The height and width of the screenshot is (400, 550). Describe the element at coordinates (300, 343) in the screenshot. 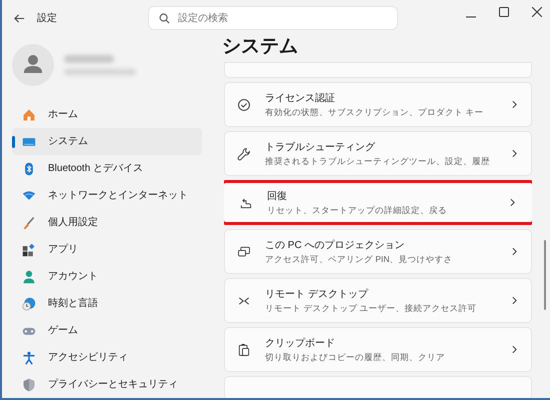

I see `card-title: クリップボード` at that location.